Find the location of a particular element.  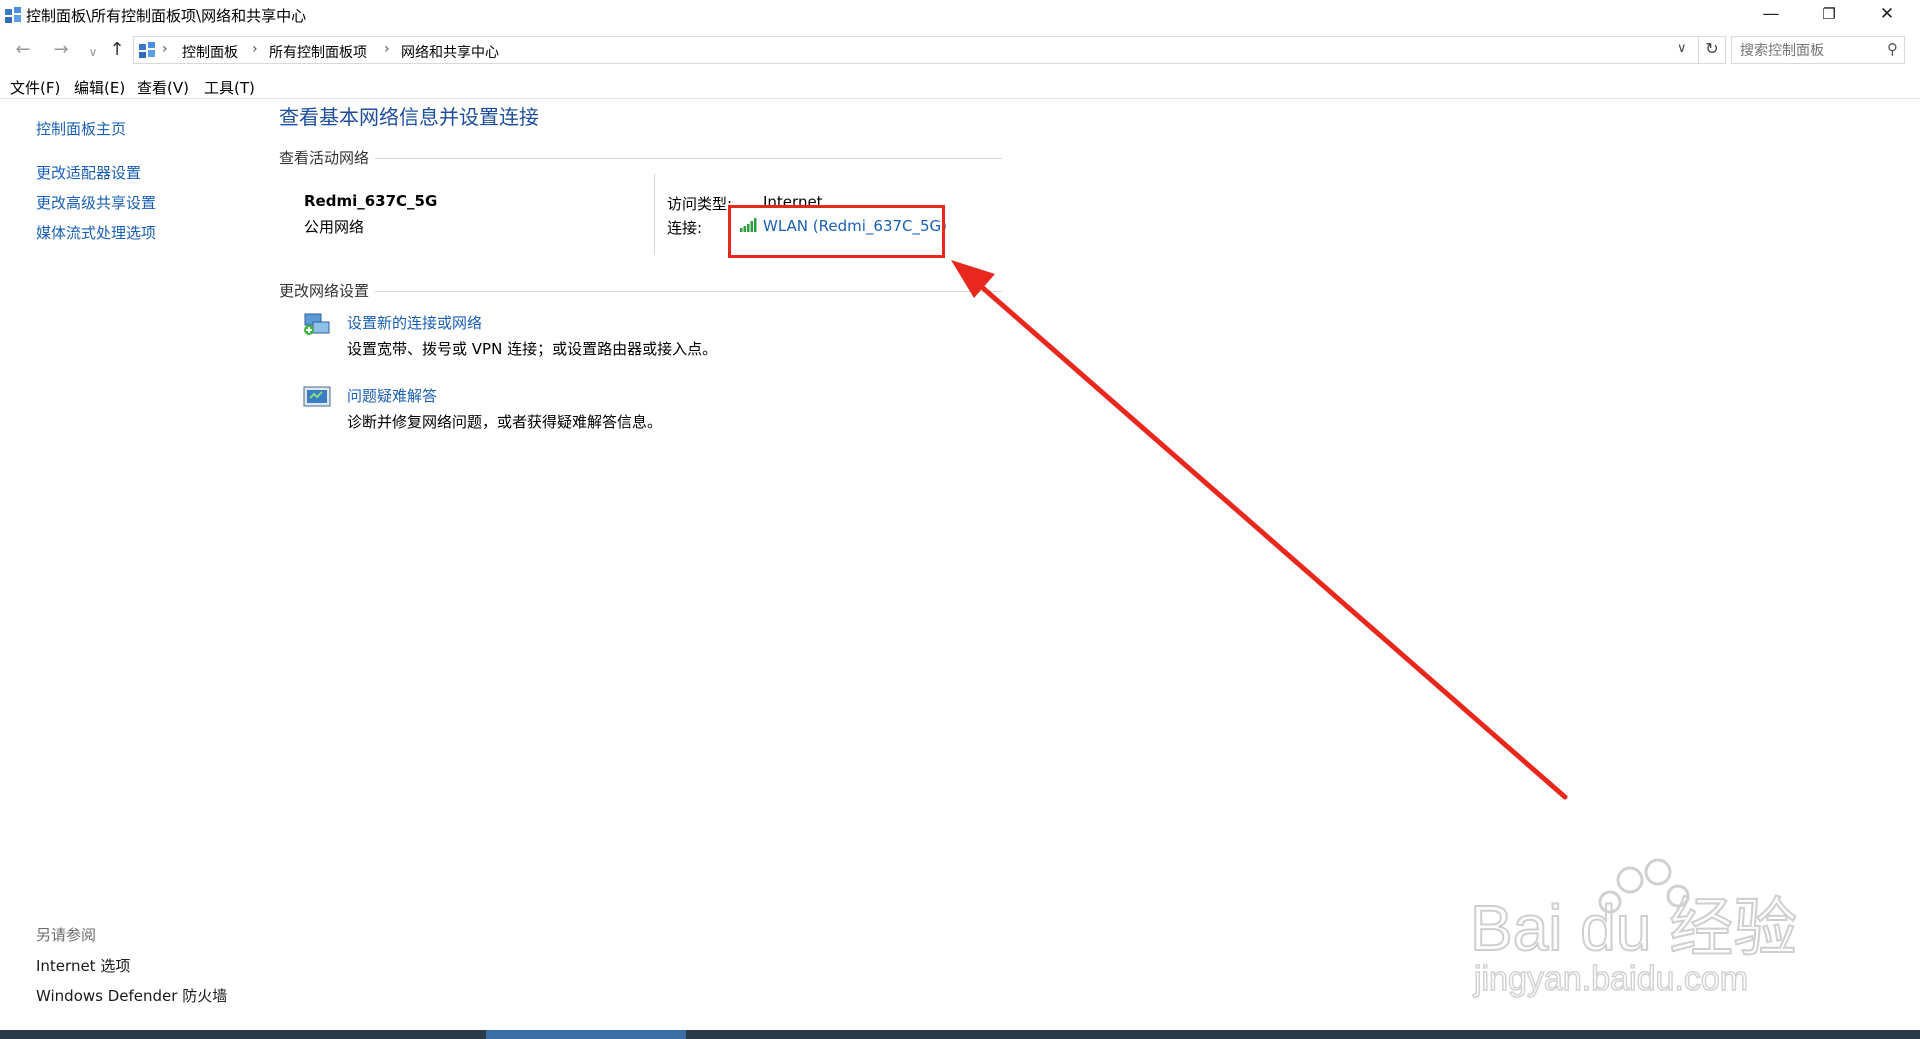

search-input is located at coordinates (1810, 51).